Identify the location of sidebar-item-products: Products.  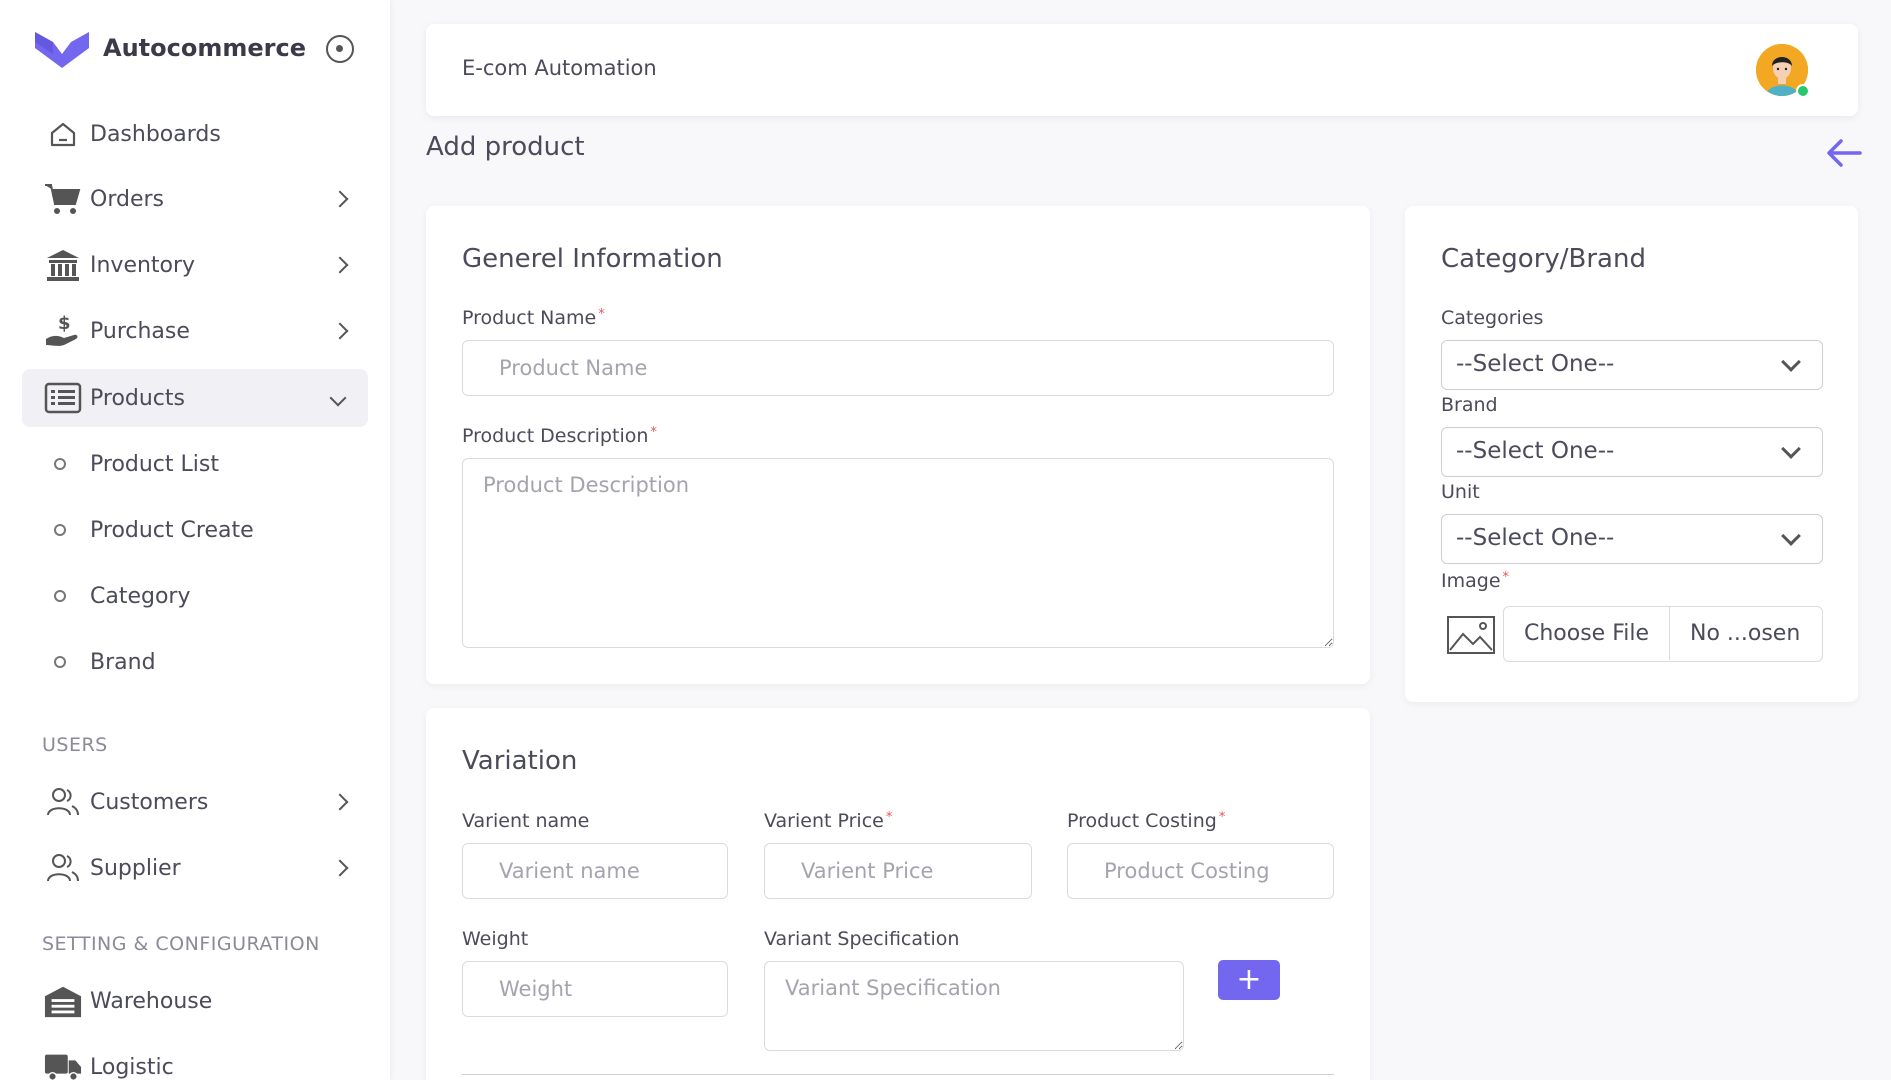
(195, 398).